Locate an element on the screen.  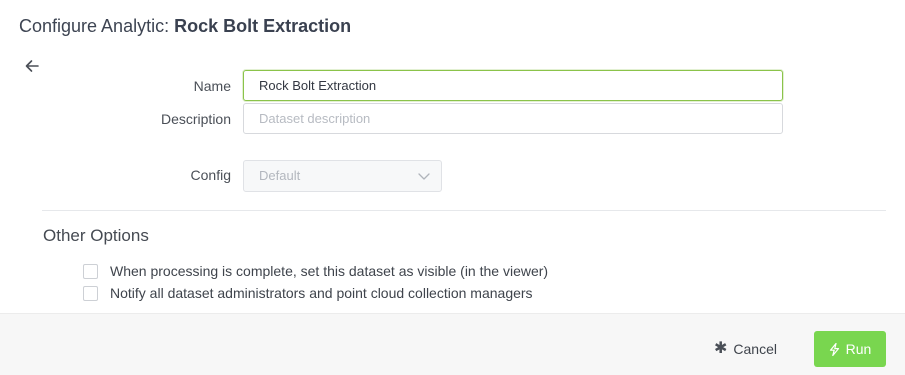
cancel-button-label: Cancel is located at coordinates (755, 349).